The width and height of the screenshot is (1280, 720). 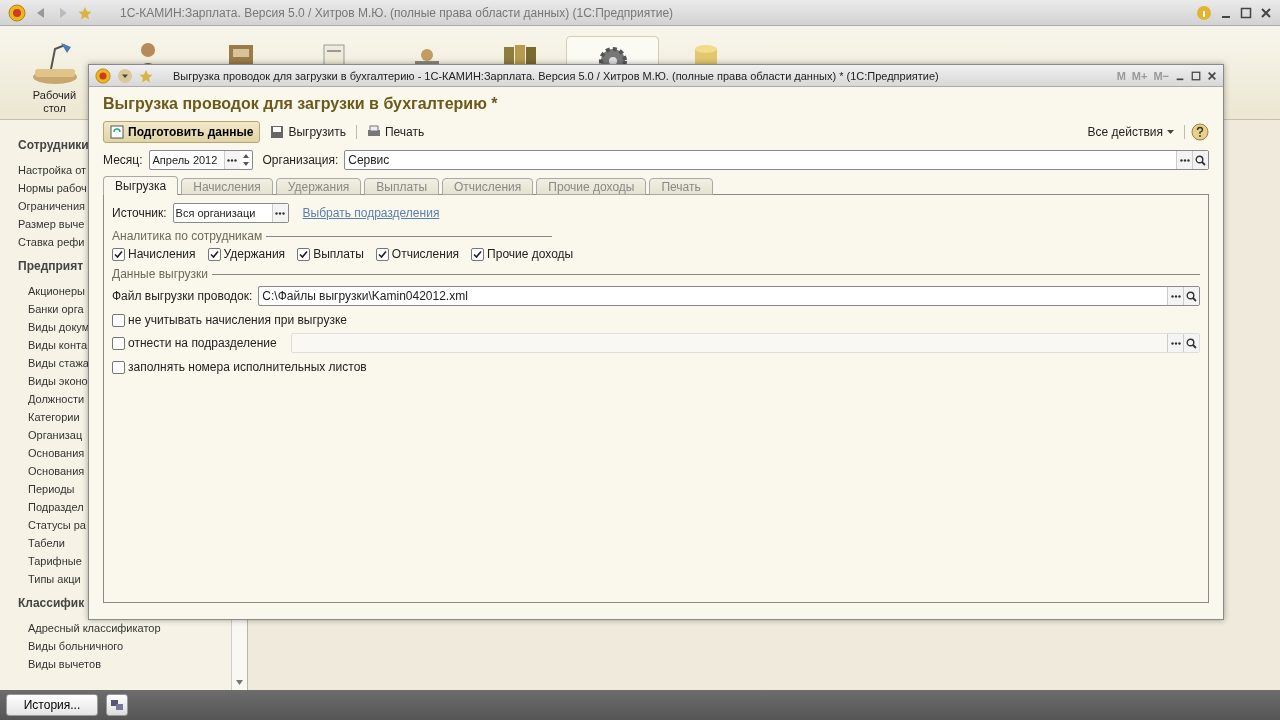 I want to click on checkbox-label: Отчисления, so click(x=425, y=254).